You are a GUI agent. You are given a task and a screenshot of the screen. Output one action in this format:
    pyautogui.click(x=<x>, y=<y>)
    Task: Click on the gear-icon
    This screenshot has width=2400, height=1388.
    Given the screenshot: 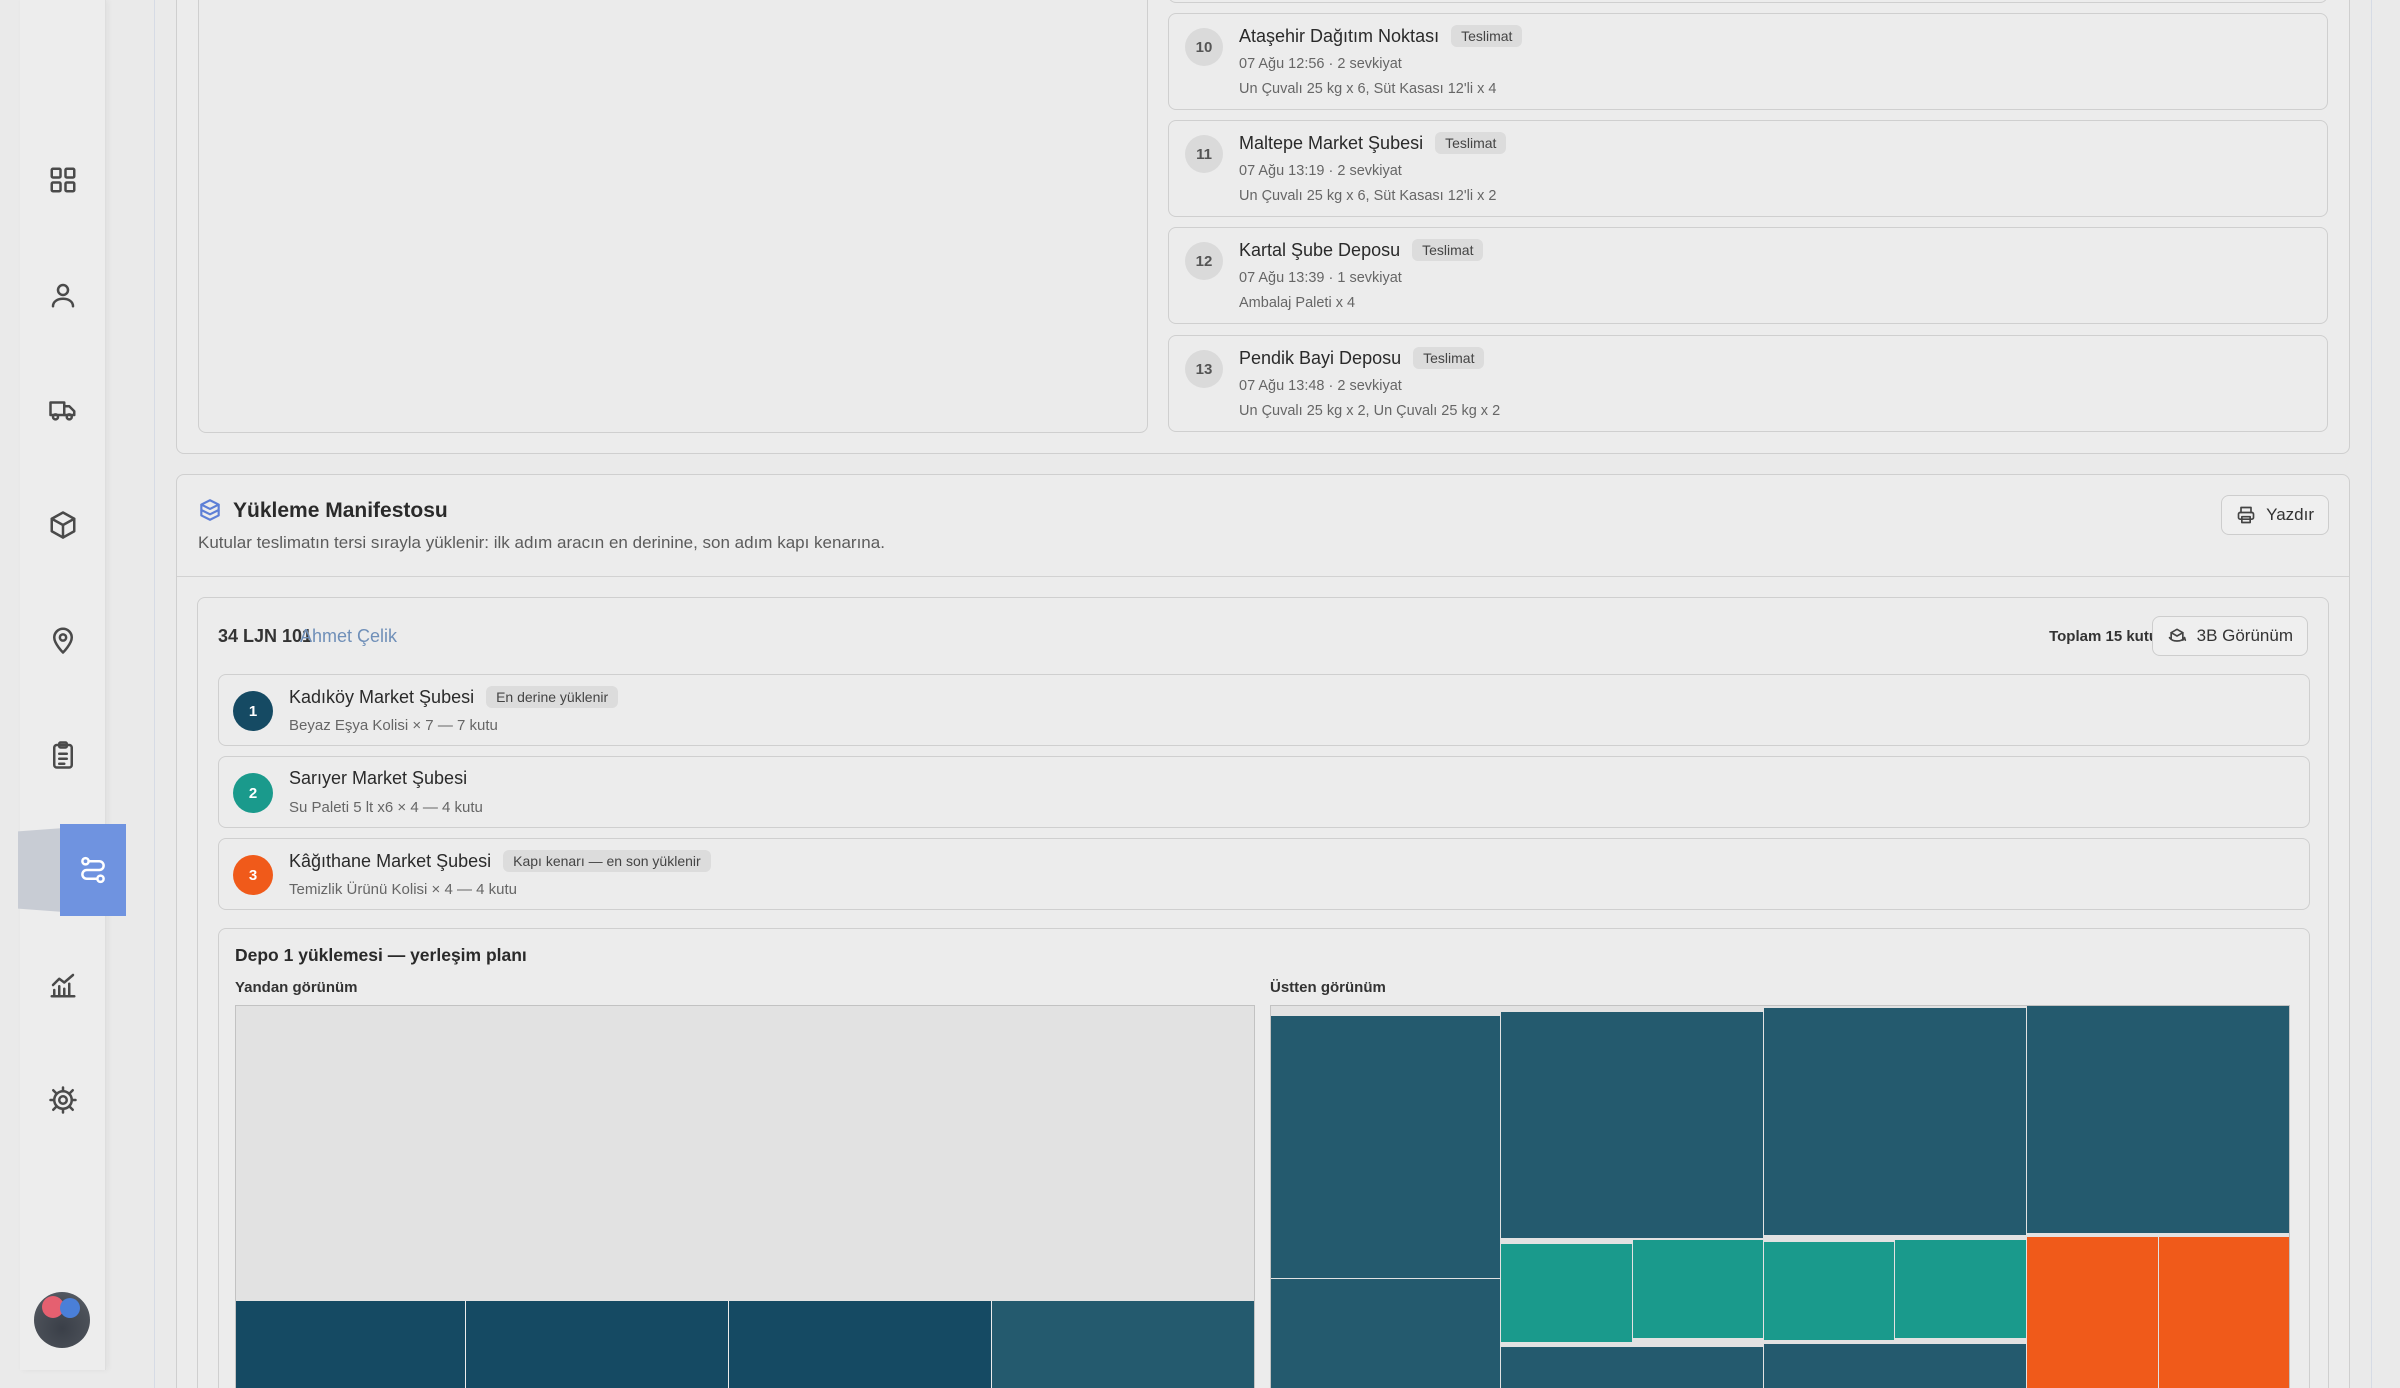 What is the action you would take?
    pyautogui.click(x=63, y=1100)
    